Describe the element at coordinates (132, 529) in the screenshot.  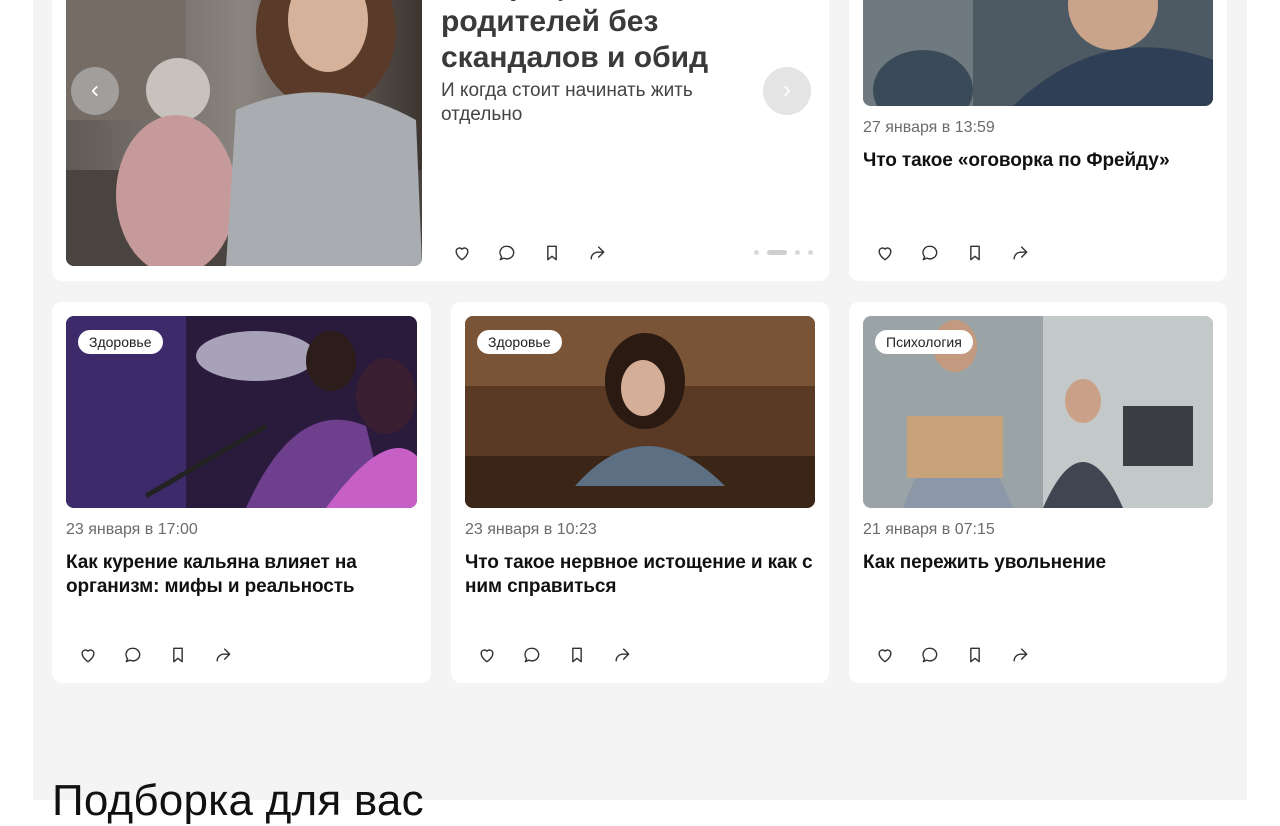
I see `article-date: 23 января в 17:00` at that location.